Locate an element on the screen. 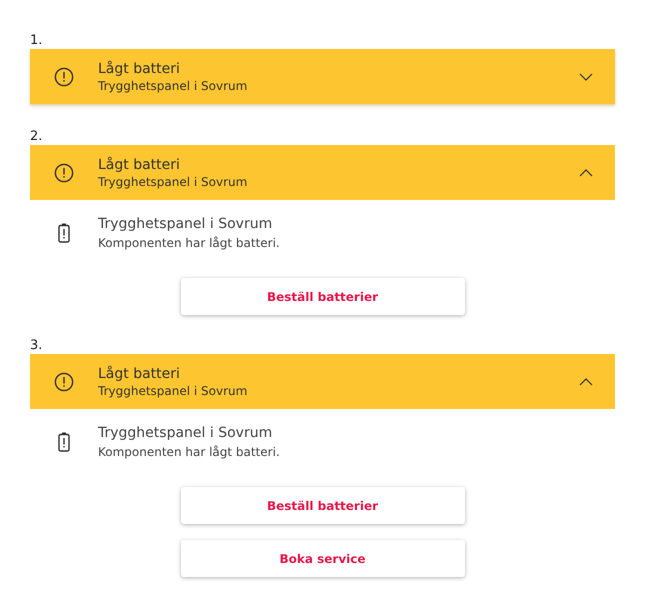 The height and width of the screenshot is (608, 651). step-number: 2. is located at coordinates (37, 136).